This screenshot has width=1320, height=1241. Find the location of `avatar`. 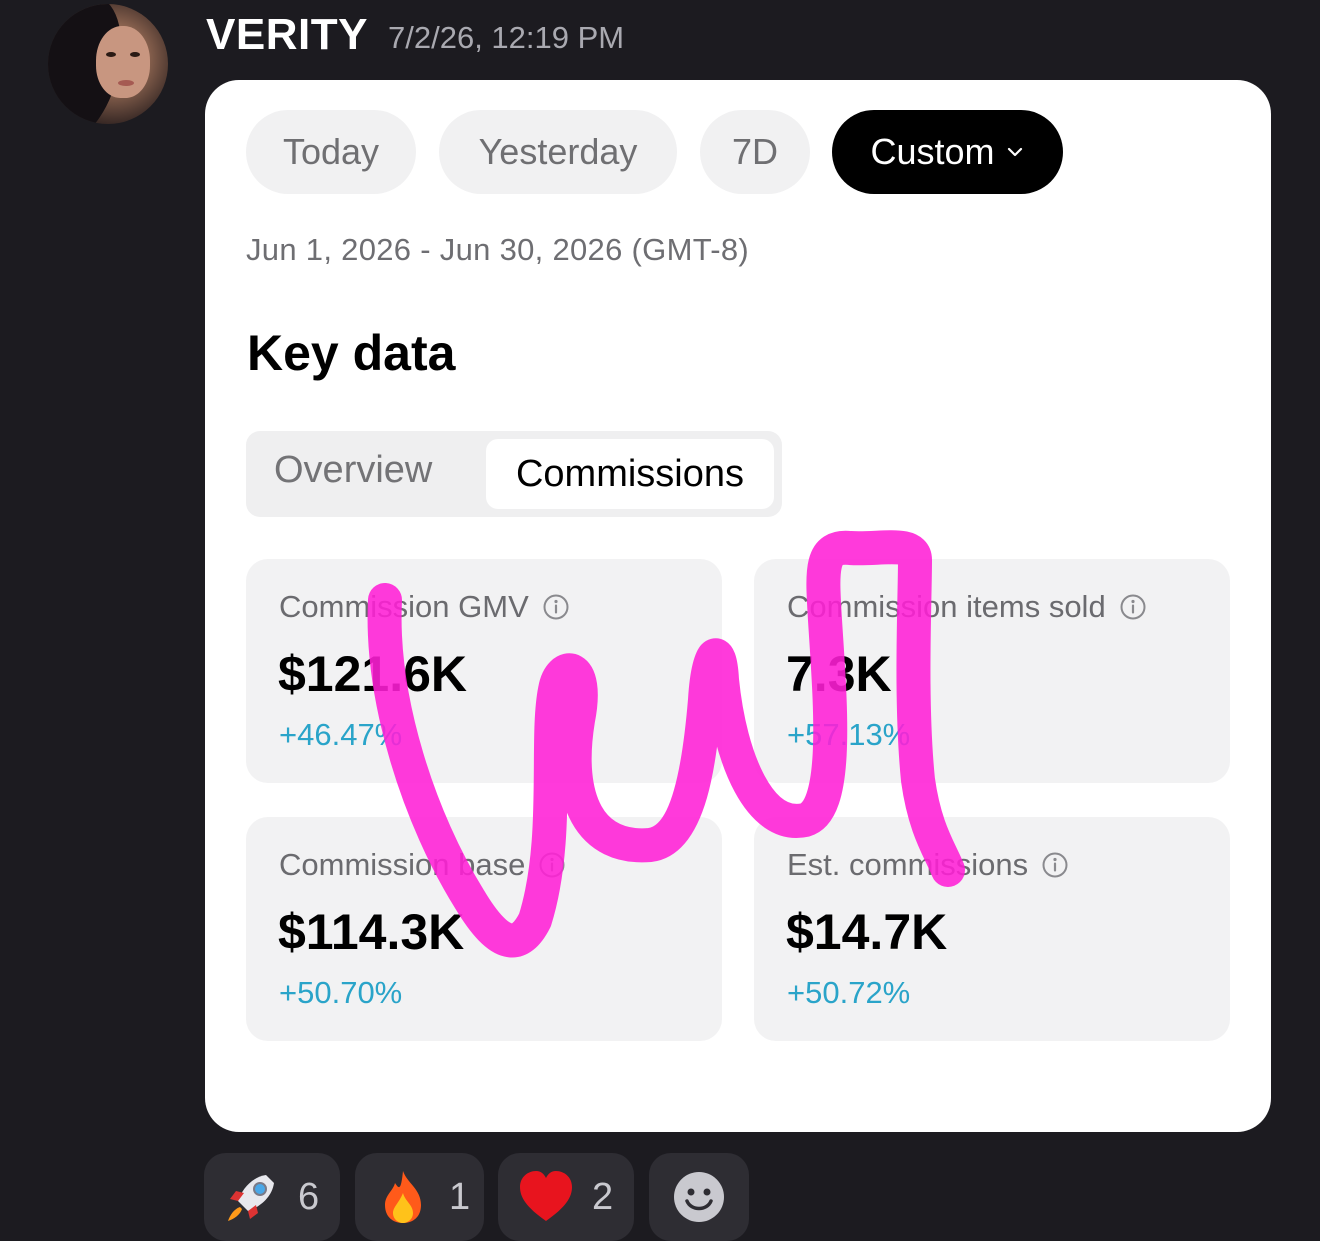

avatar is located at coordinates (108, 64).